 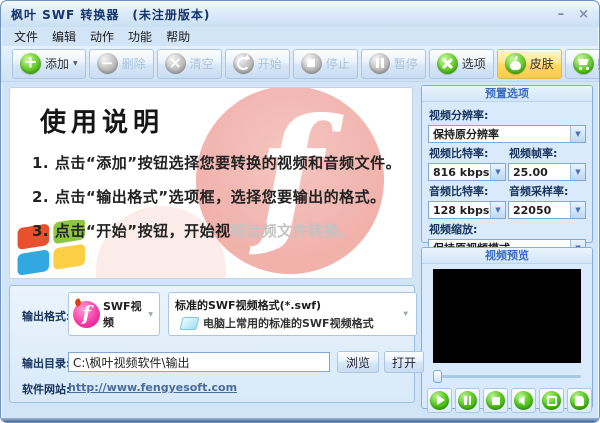 I want to click on menu-bar: 文件 编辑 动作 功能 帮助, so click(x=300, y=36).